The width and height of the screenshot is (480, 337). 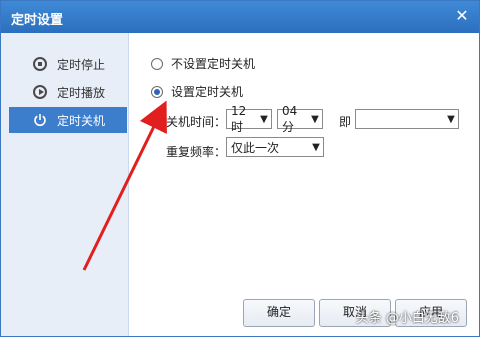 What do you see at coordinates (196, 152) in the screenshot?
I see `repeat-label: 重复频率：` at bounding box center [196, 152].